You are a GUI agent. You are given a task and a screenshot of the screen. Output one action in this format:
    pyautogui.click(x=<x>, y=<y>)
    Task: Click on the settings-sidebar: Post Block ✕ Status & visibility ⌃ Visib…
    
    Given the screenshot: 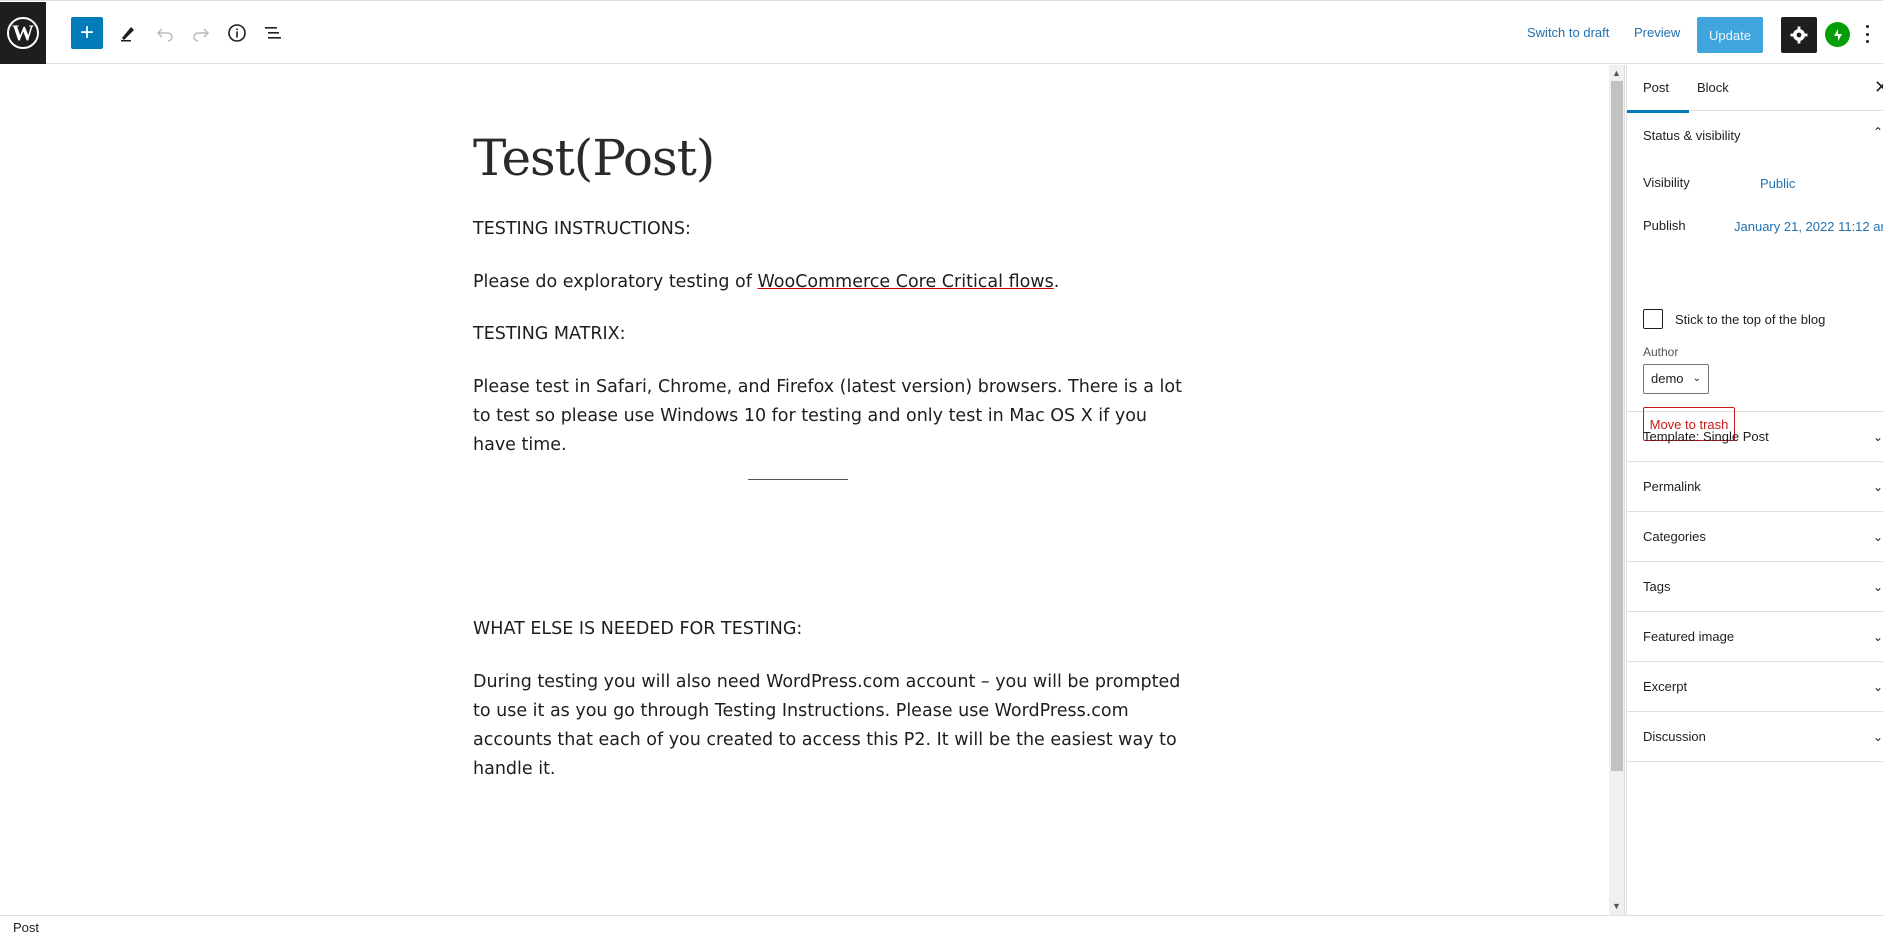 What is the action you would take?
    pyautogui.click(x=1754, y=490)
    